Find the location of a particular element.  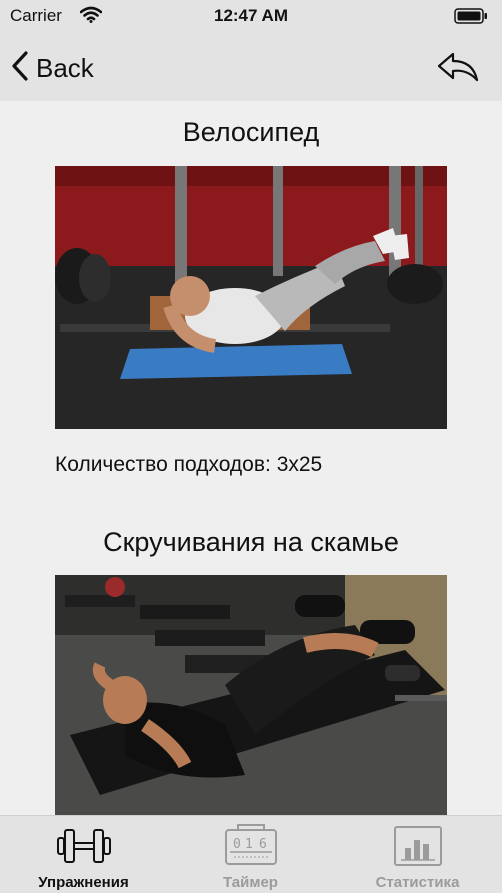

timer-icon: 0 1 6 is located at coordinates (251, 846).